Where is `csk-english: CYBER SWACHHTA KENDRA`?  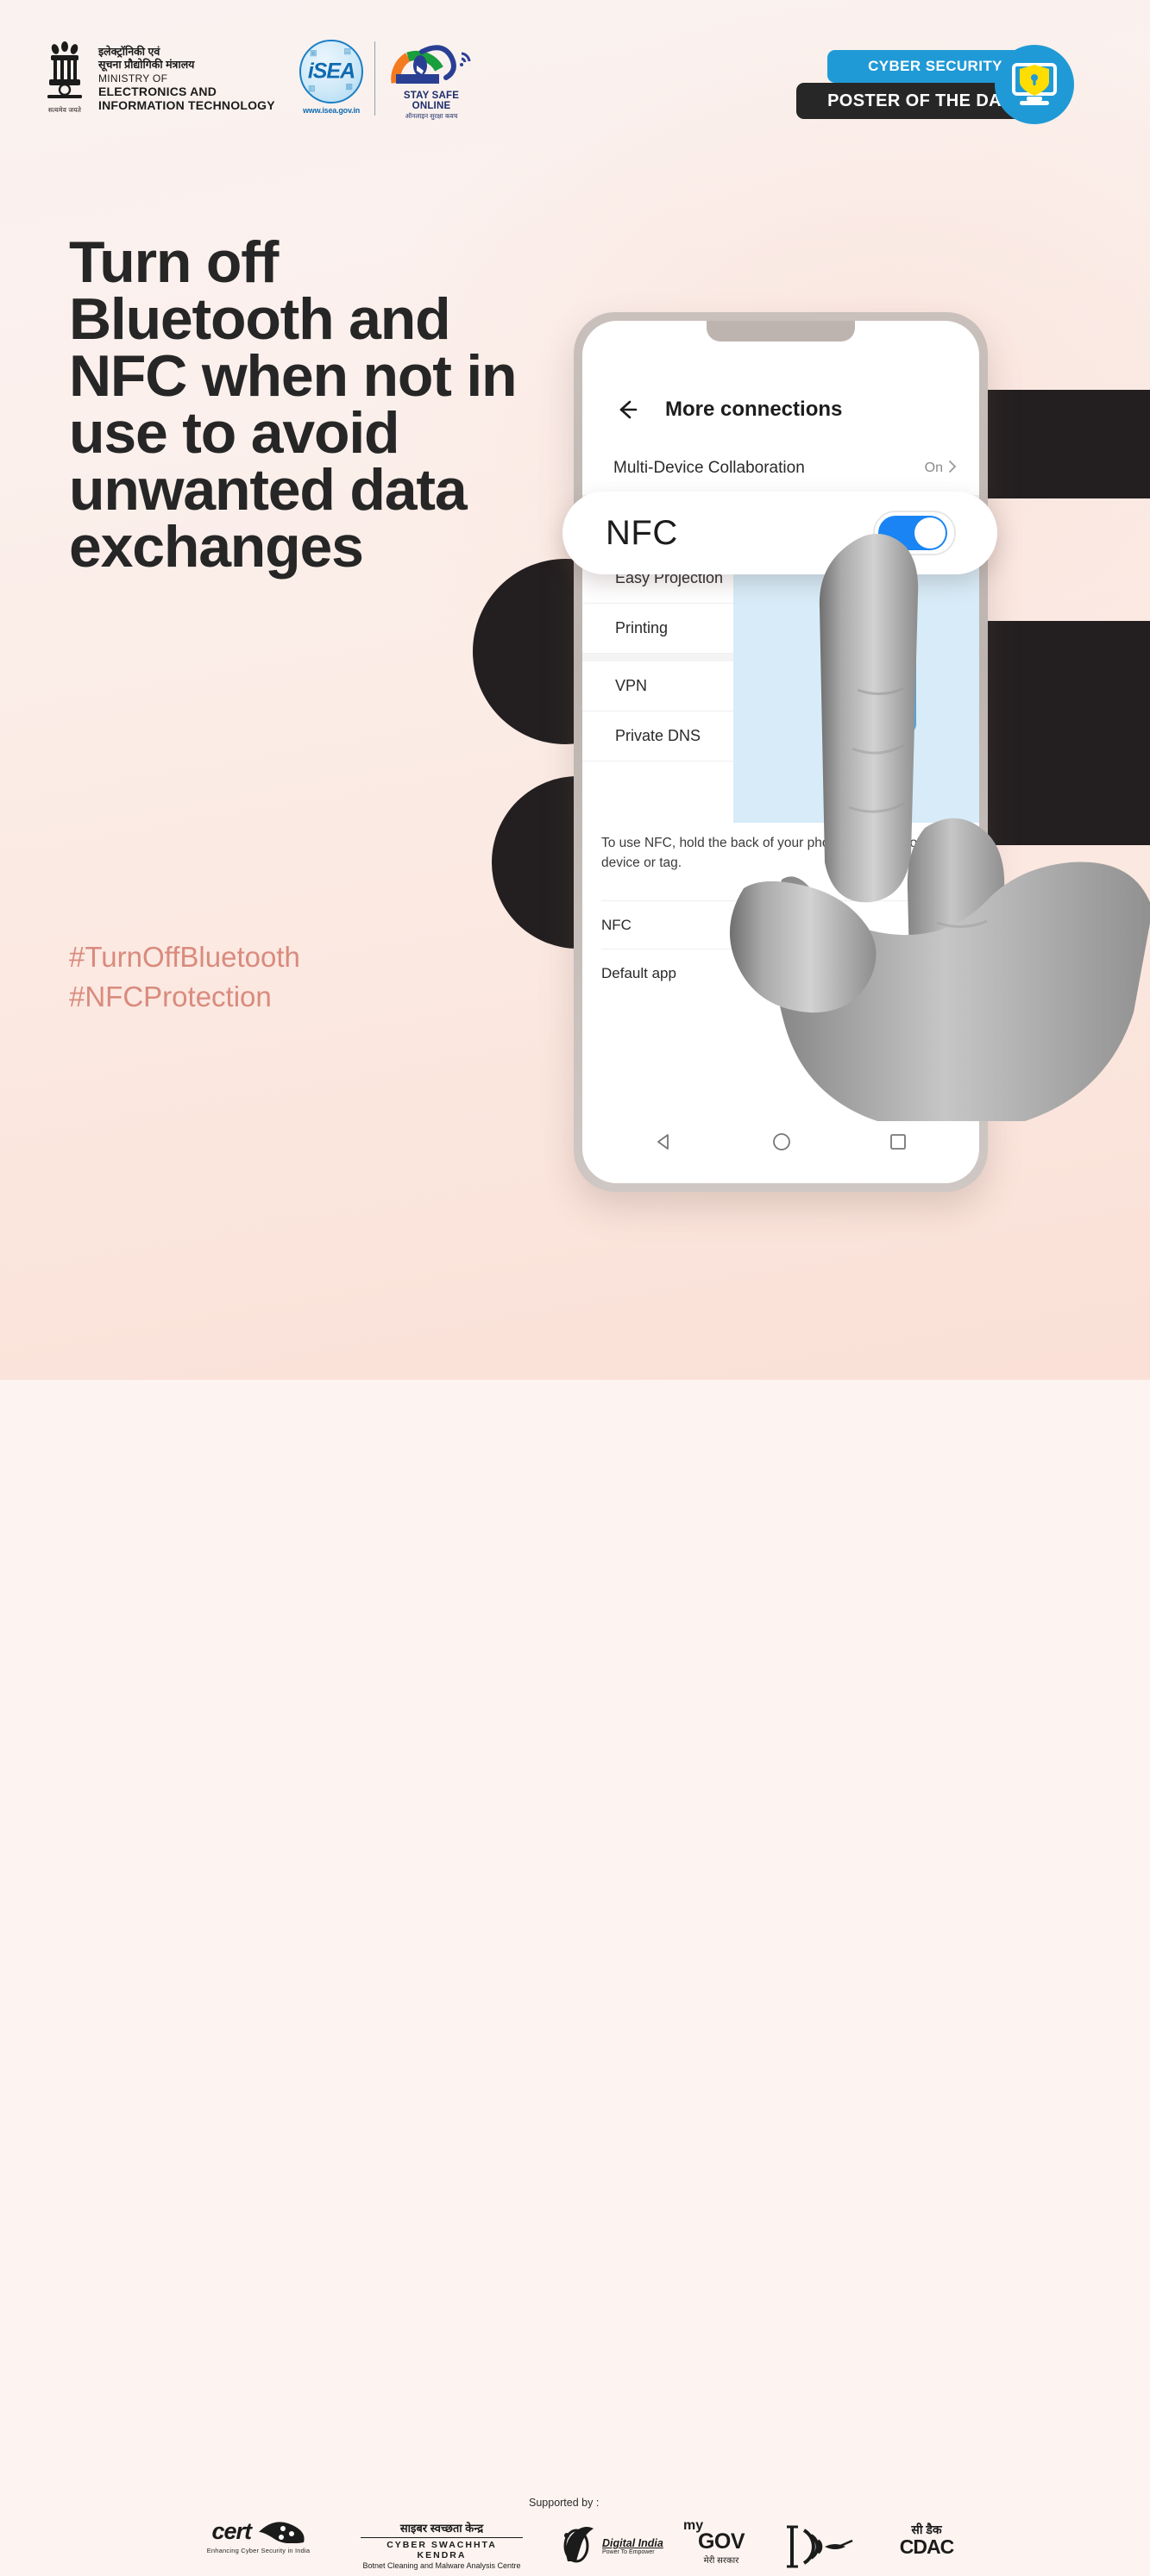
csk-english: CYBER SWACHHTA KENDRA is located at coordinates (442, 2550).